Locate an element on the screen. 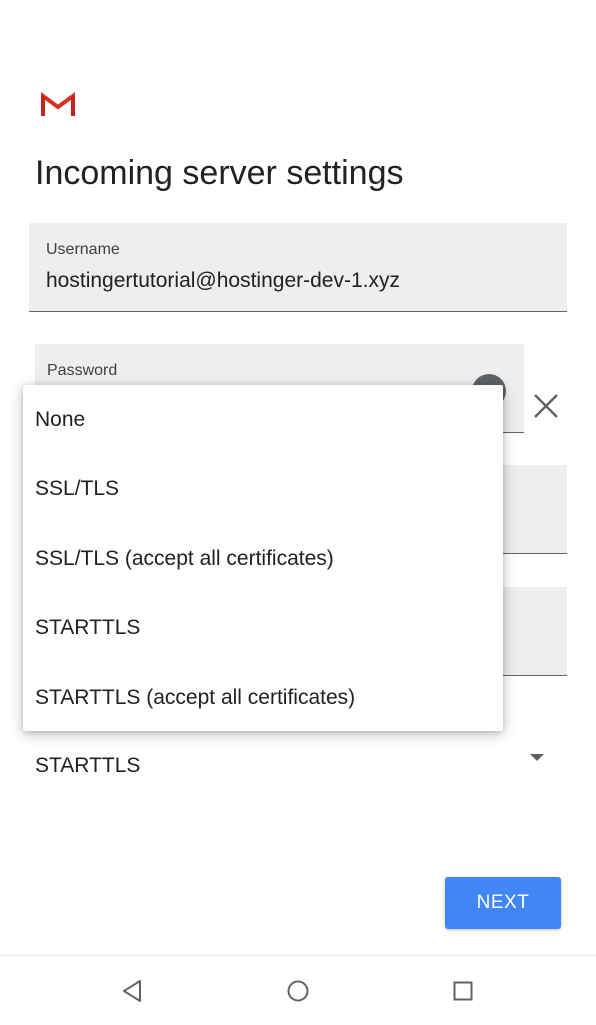 This screenshot has width=596, height=1025. security-type-select: STARTTLS is located at coordinates (87, 766).